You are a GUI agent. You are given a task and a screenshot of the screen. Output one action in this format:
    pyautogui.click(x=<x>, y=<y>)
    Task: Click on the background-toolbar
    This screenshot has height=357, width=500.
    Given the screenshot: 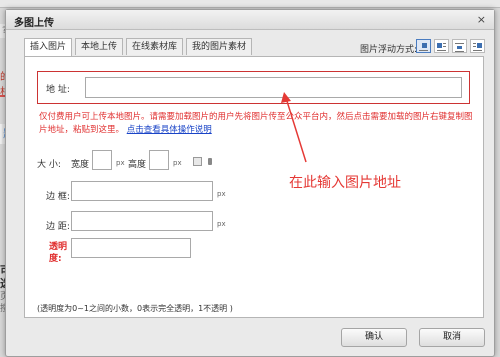 What is the action you would take?
    pyautogui.click(x=250, y=4)
    